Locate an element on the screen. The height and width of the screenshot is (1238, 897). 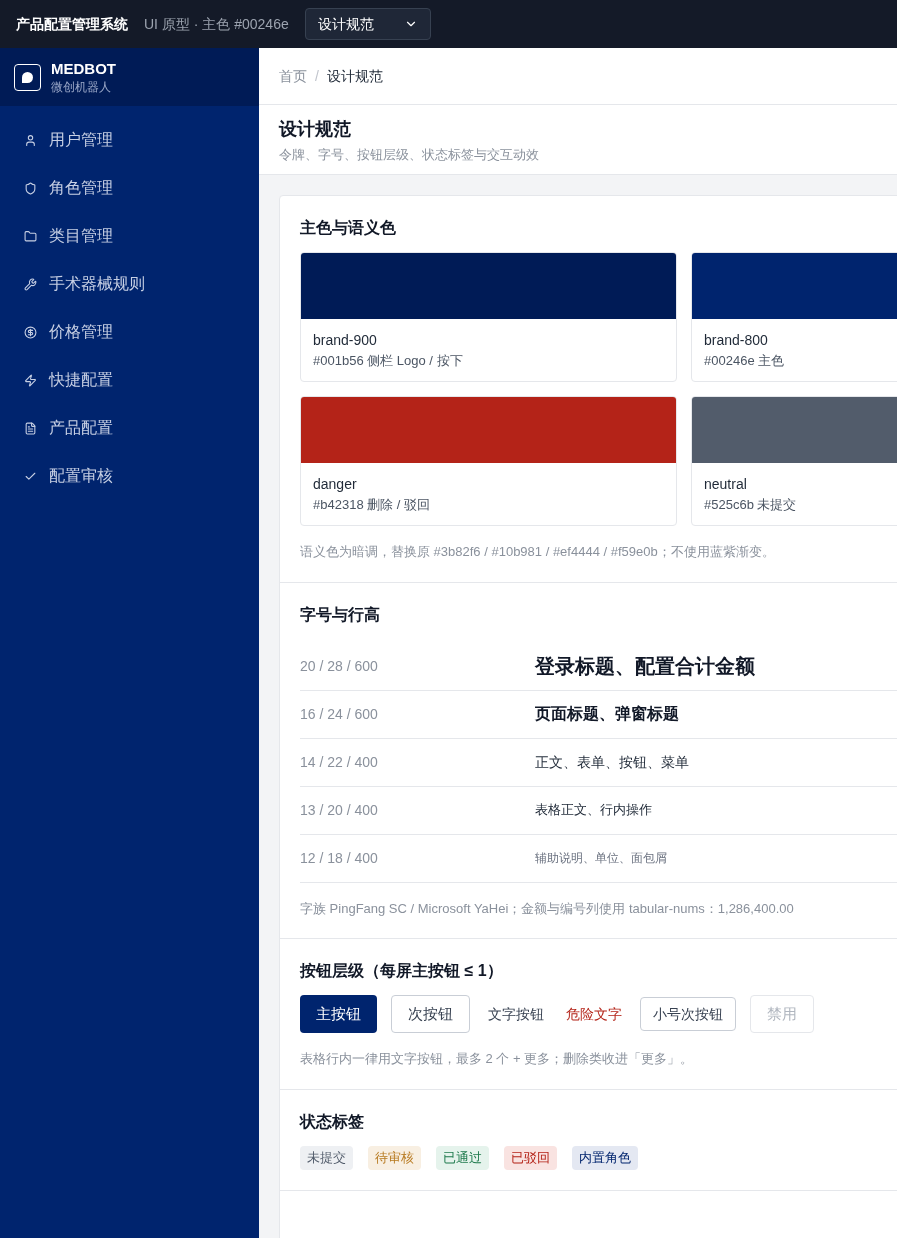
sidebar-item: 手术器械规则 is located at coordinates (129, 284).